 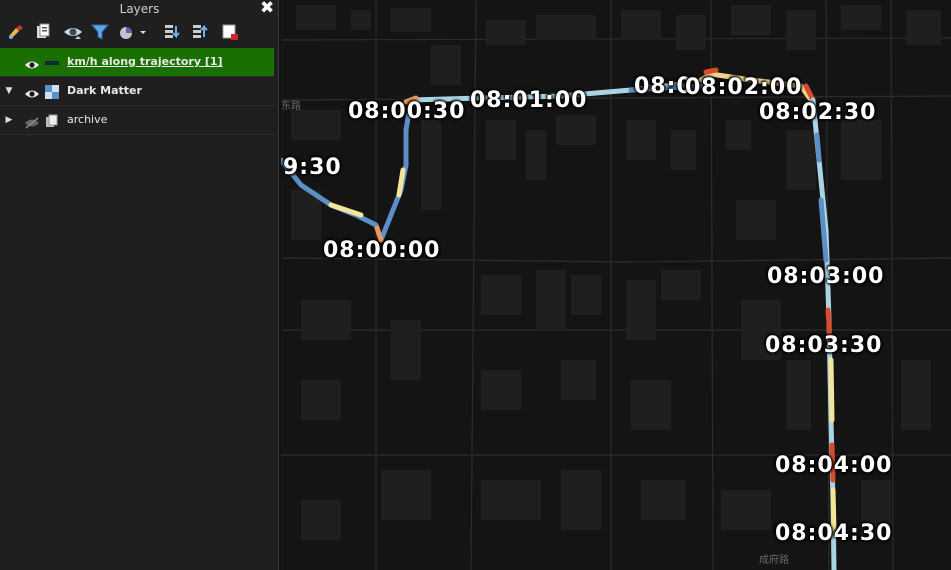 I want to click on time-label: 08:00:00, so click(x=382, y=250).